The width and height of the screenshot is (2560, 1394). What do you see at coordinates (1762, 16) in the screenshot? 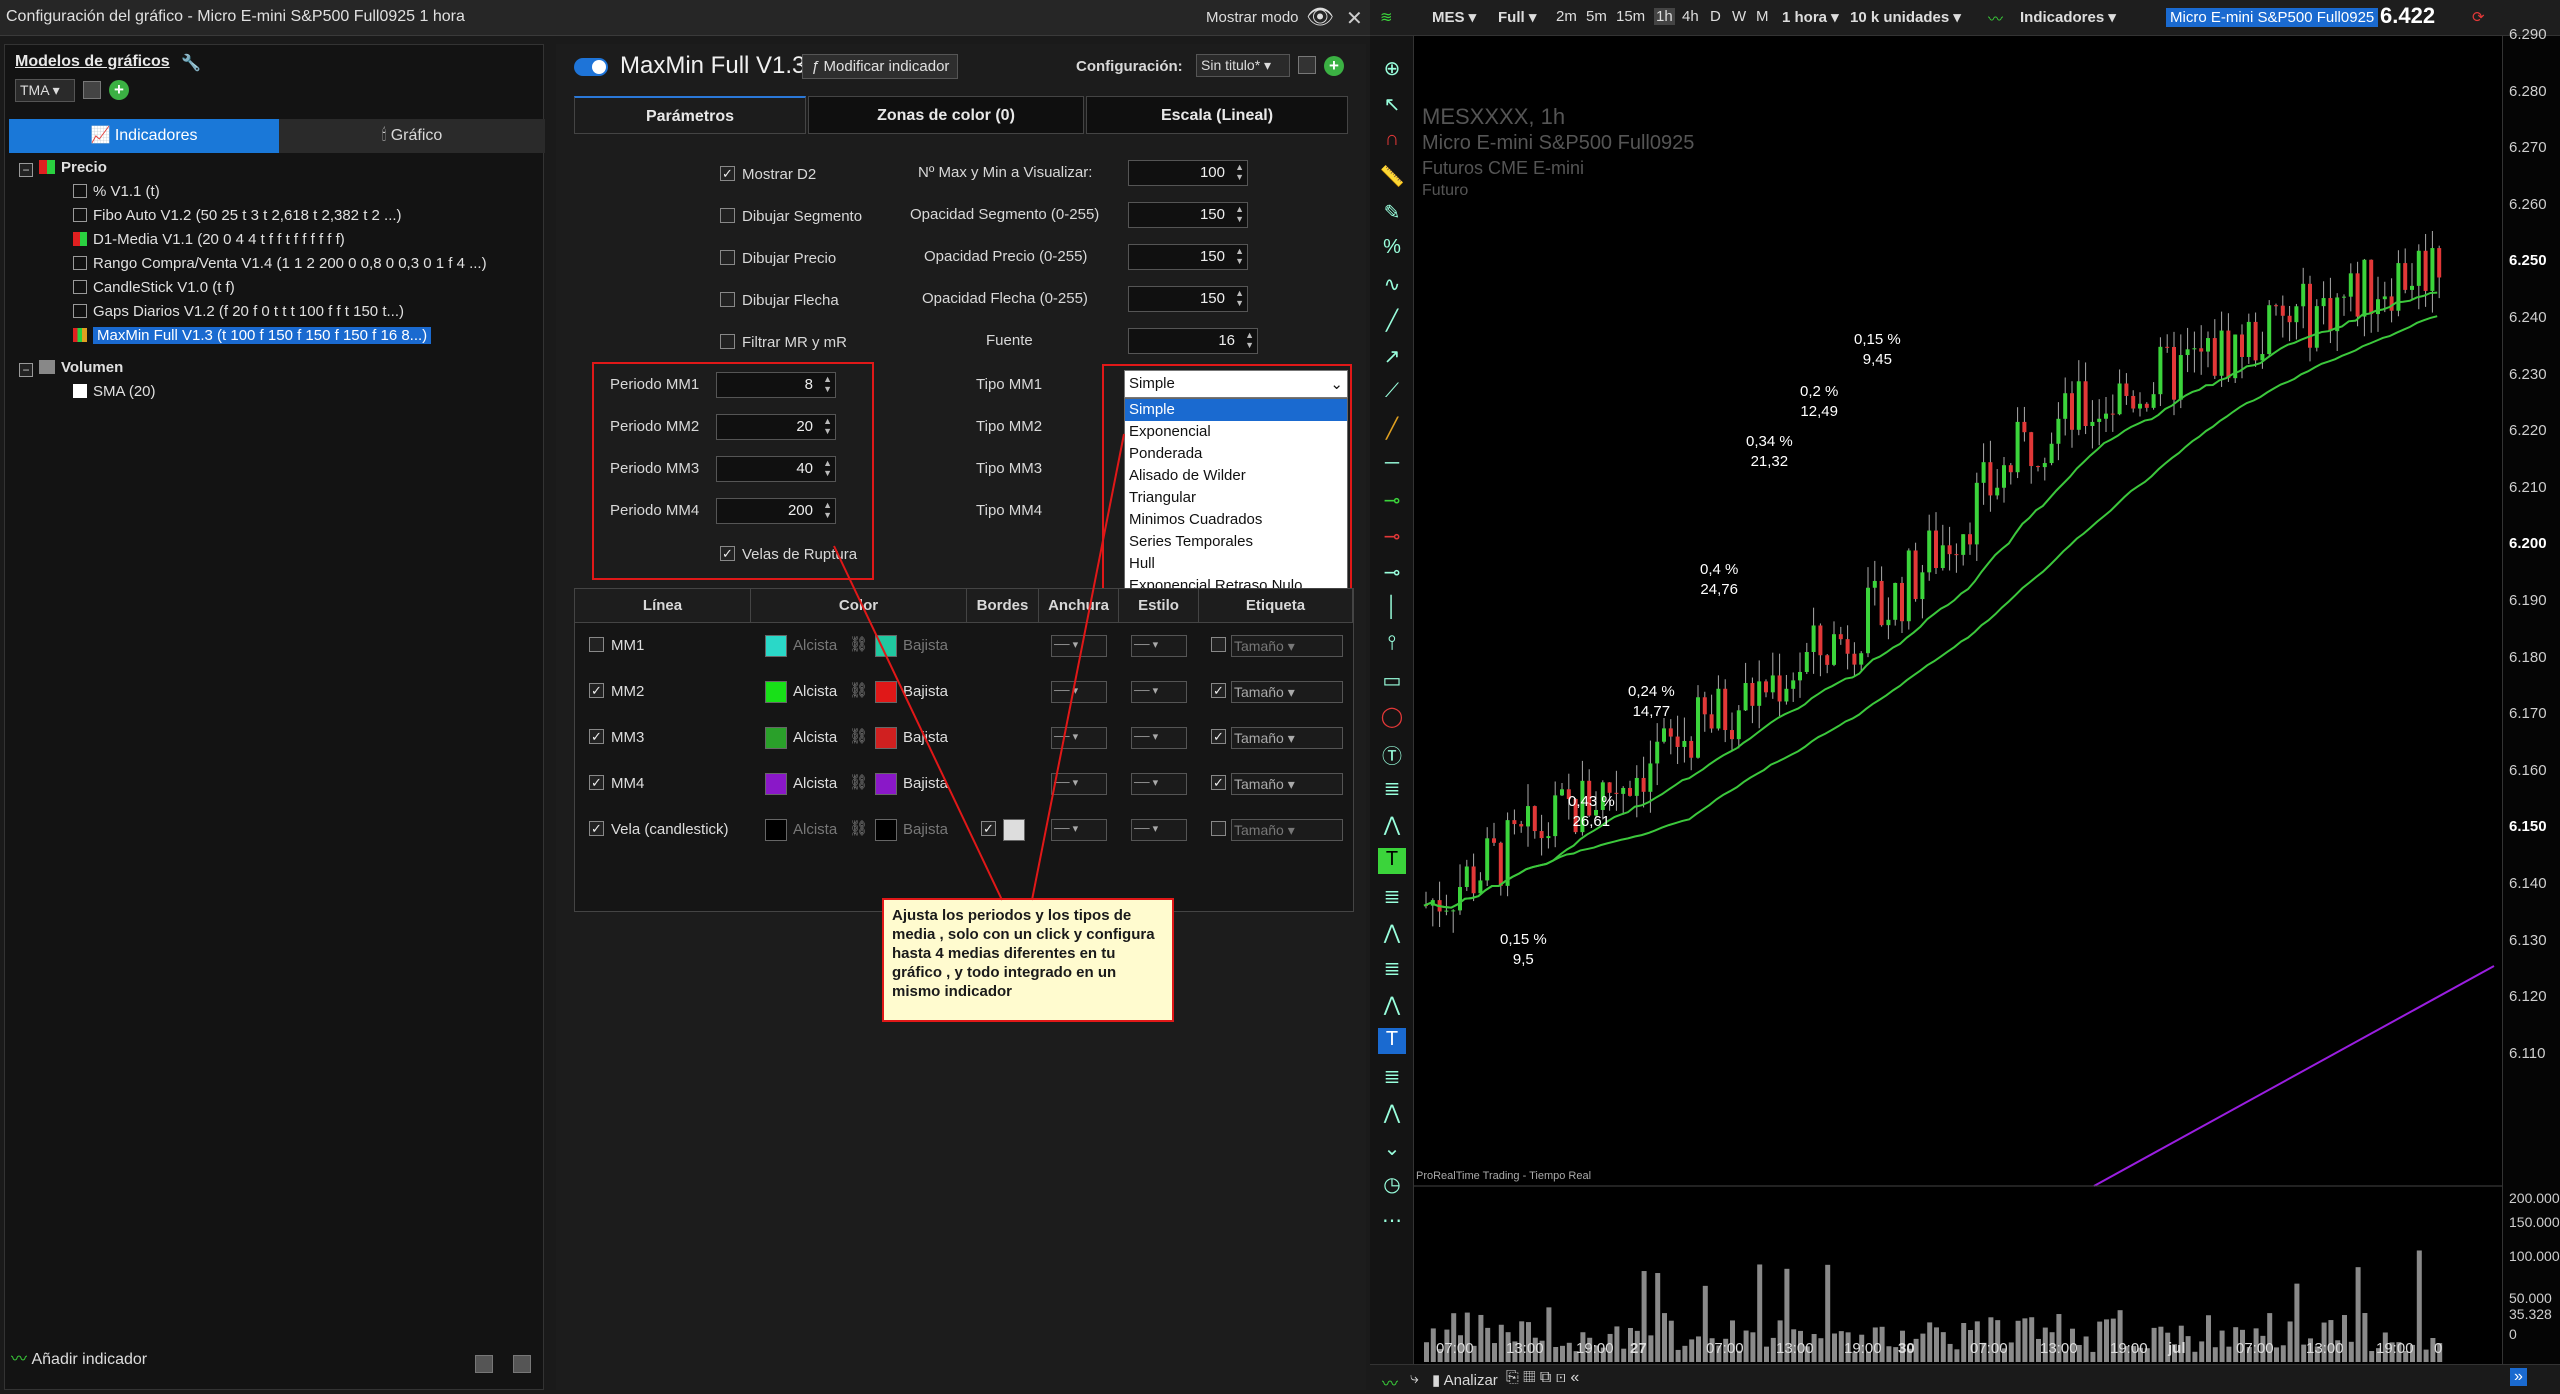
I see `tf-m: M` at bounding box center [1762, 16].